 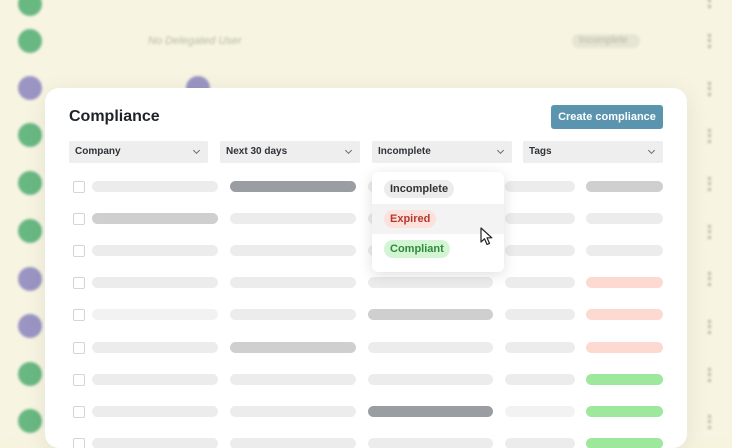 I want to click on mouse-cursor-icon, so click(x=486, y=236).